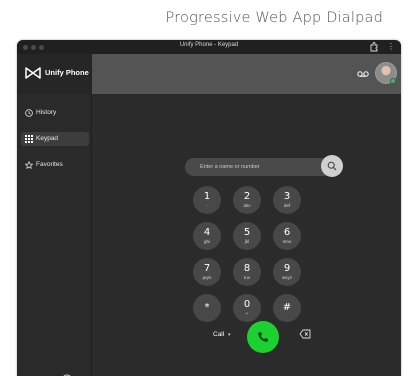  I want to click on brand-header: Unify Phone, so click(54, 74).